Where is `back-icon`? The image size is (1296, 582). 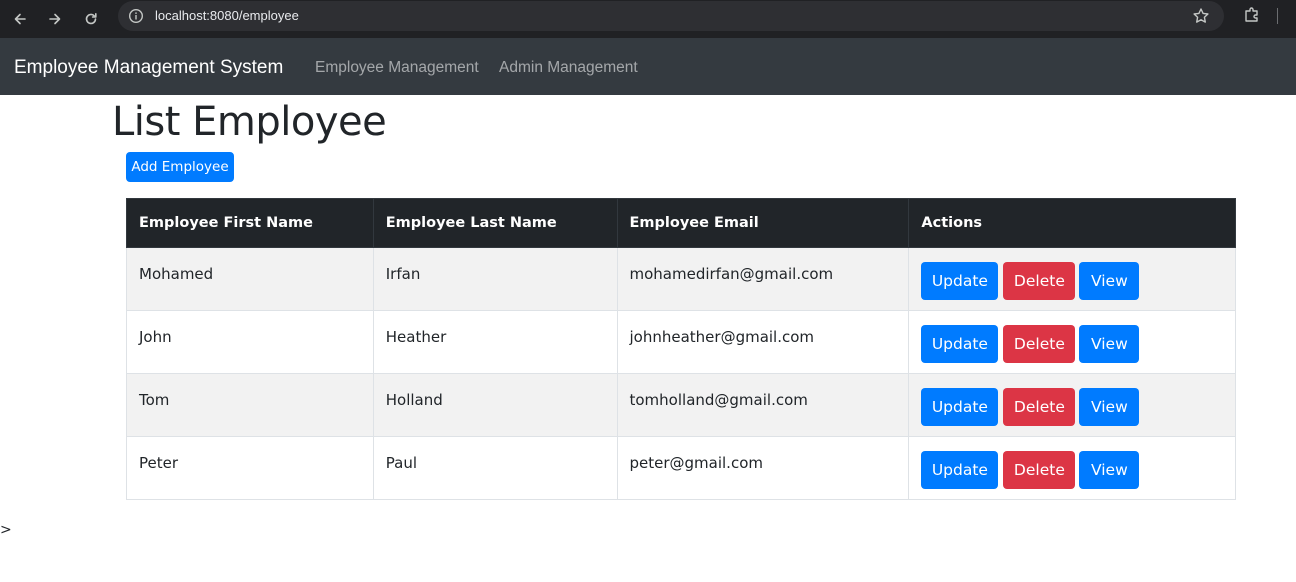 back-icon is located at coordinates (20, 19).